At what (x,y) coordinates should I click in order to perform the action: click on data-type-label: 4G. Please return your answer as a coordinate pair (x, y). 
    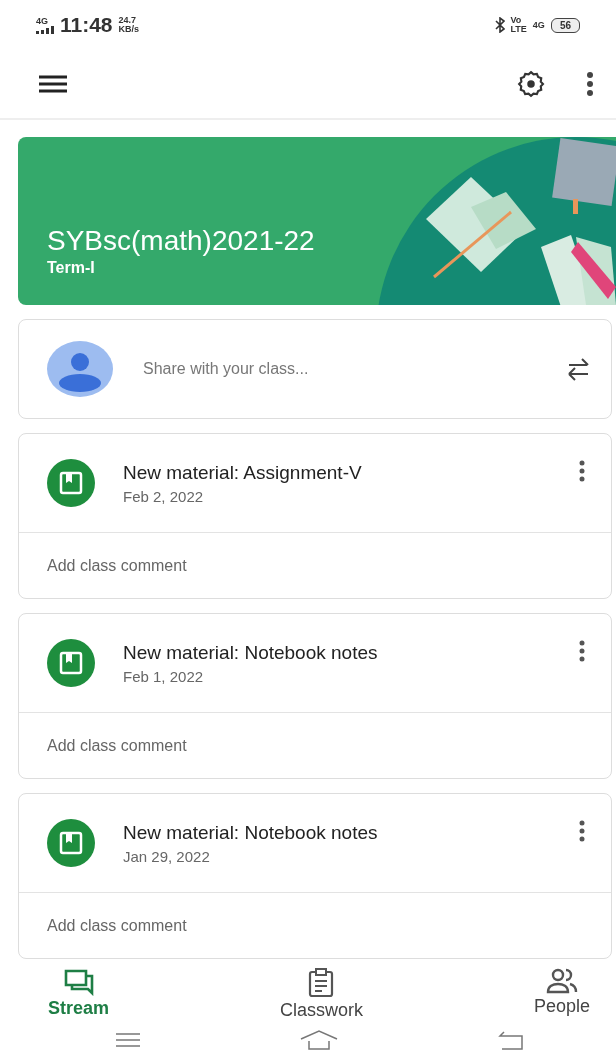
    Looking at the image, I should click on (538, 25).